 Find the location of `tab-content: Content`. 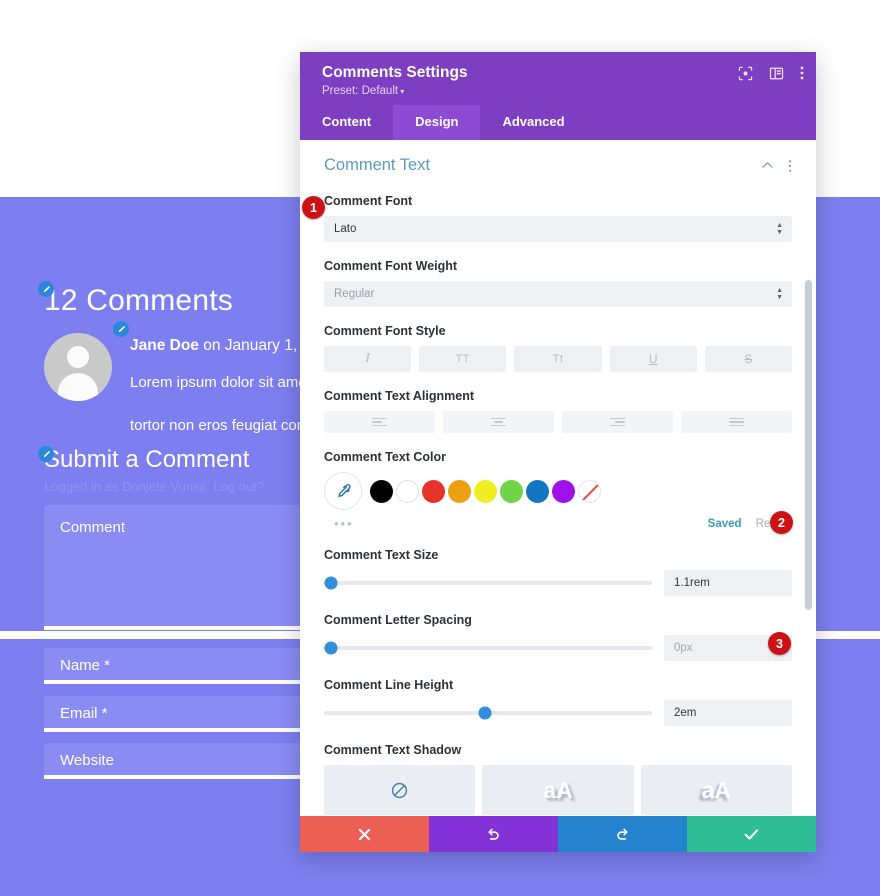

tab-content: Content is located at coordinates (346, 122).